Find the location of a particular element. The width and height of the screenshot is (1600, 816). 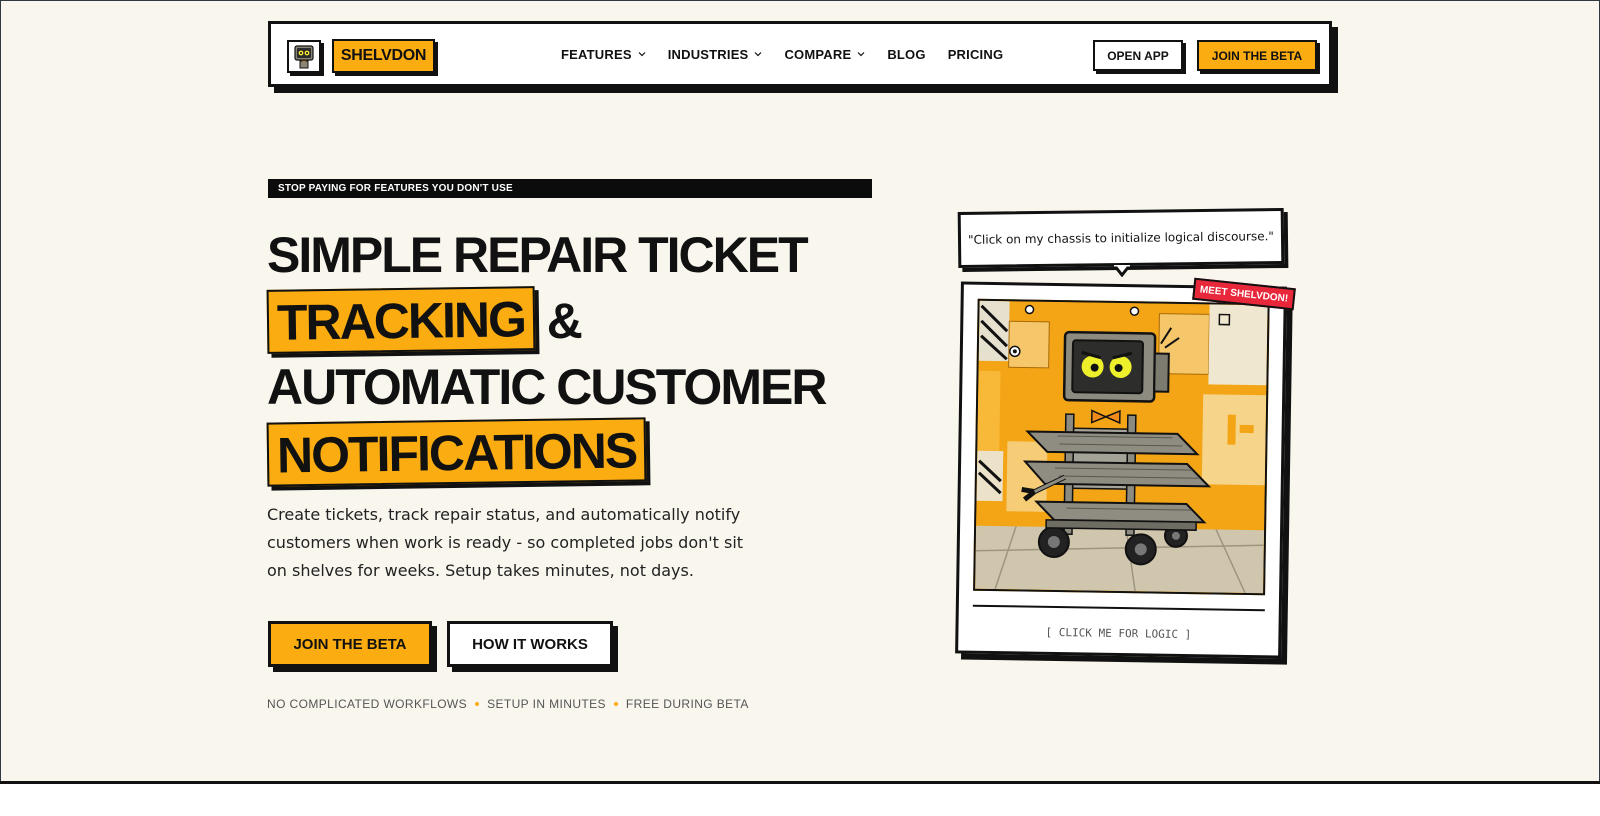

eyebrow-banner: STOP PAYING FOR FEATURES YOU DON'T USE is located at coordinates (570, 188).